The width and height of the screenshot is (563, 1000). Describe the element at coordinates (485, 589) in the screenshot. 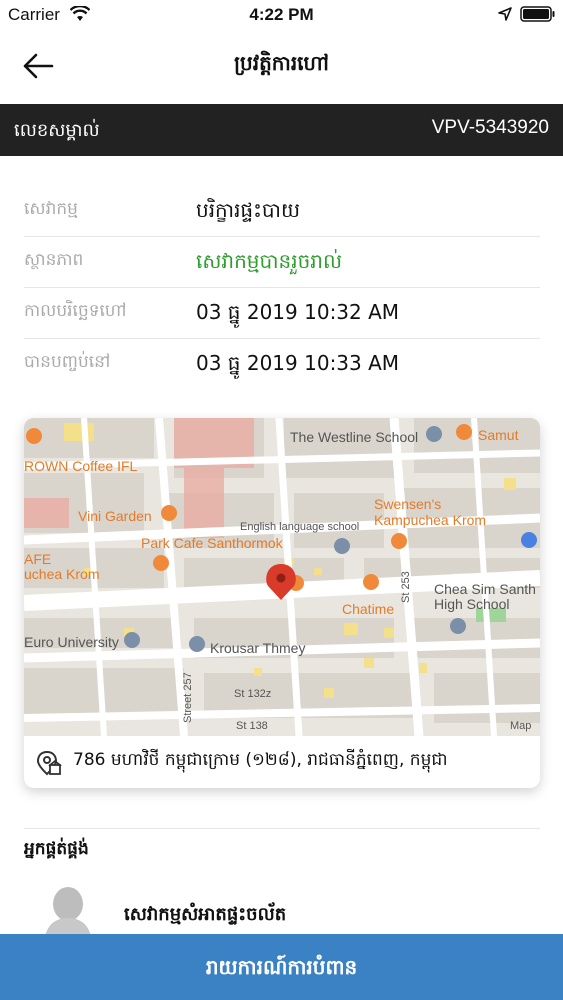

I see `map-label: Chea Sim Santh` at that location.